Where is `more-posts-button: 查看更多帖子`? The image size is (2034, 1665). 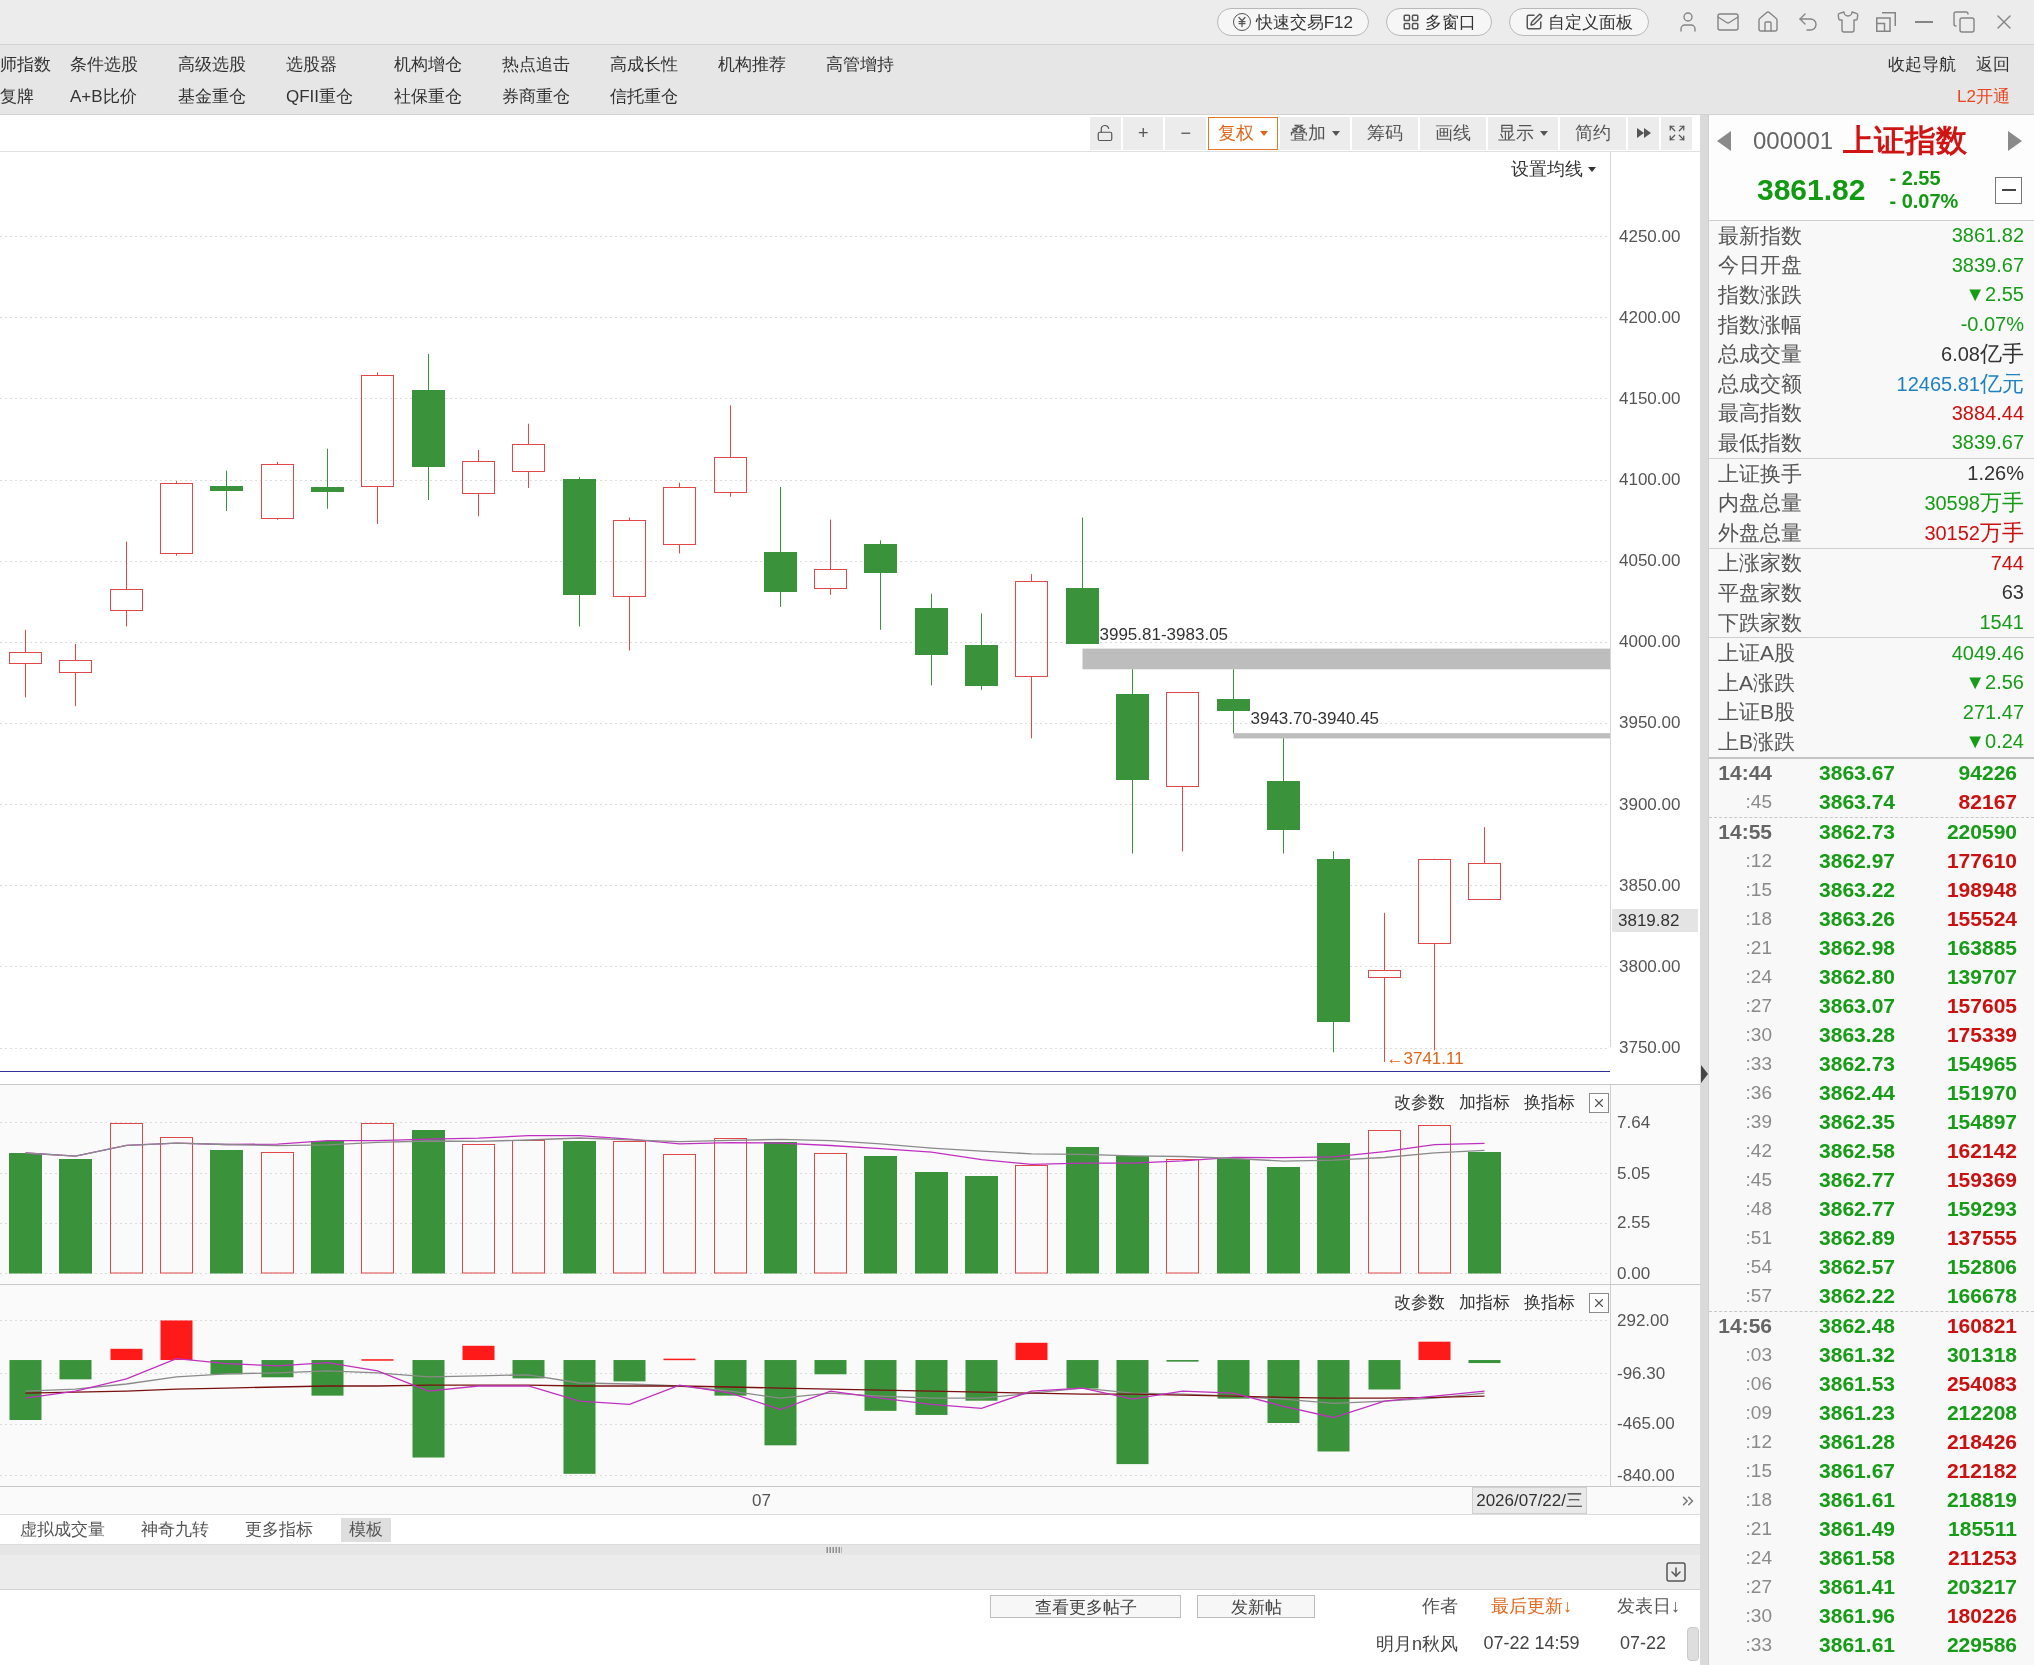 more-posts-button: 查看更多帖子 is located at coordinates (1085, 1606).